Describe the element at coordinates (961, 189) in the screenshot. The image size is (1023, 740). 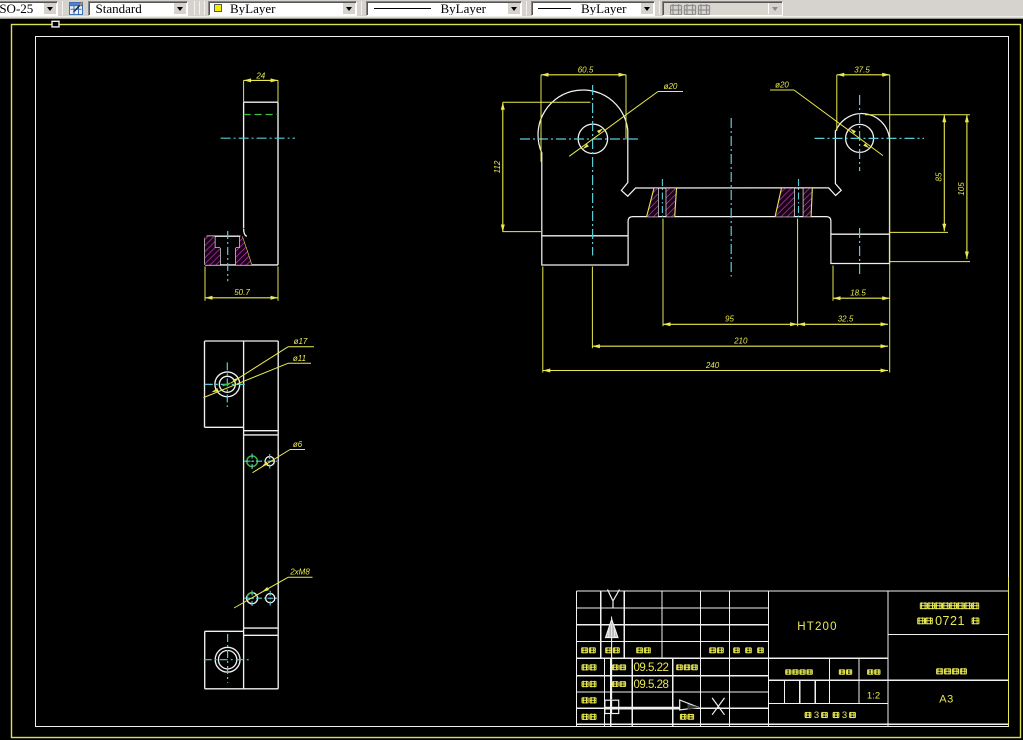
I see `svg-text: 105` at that location.